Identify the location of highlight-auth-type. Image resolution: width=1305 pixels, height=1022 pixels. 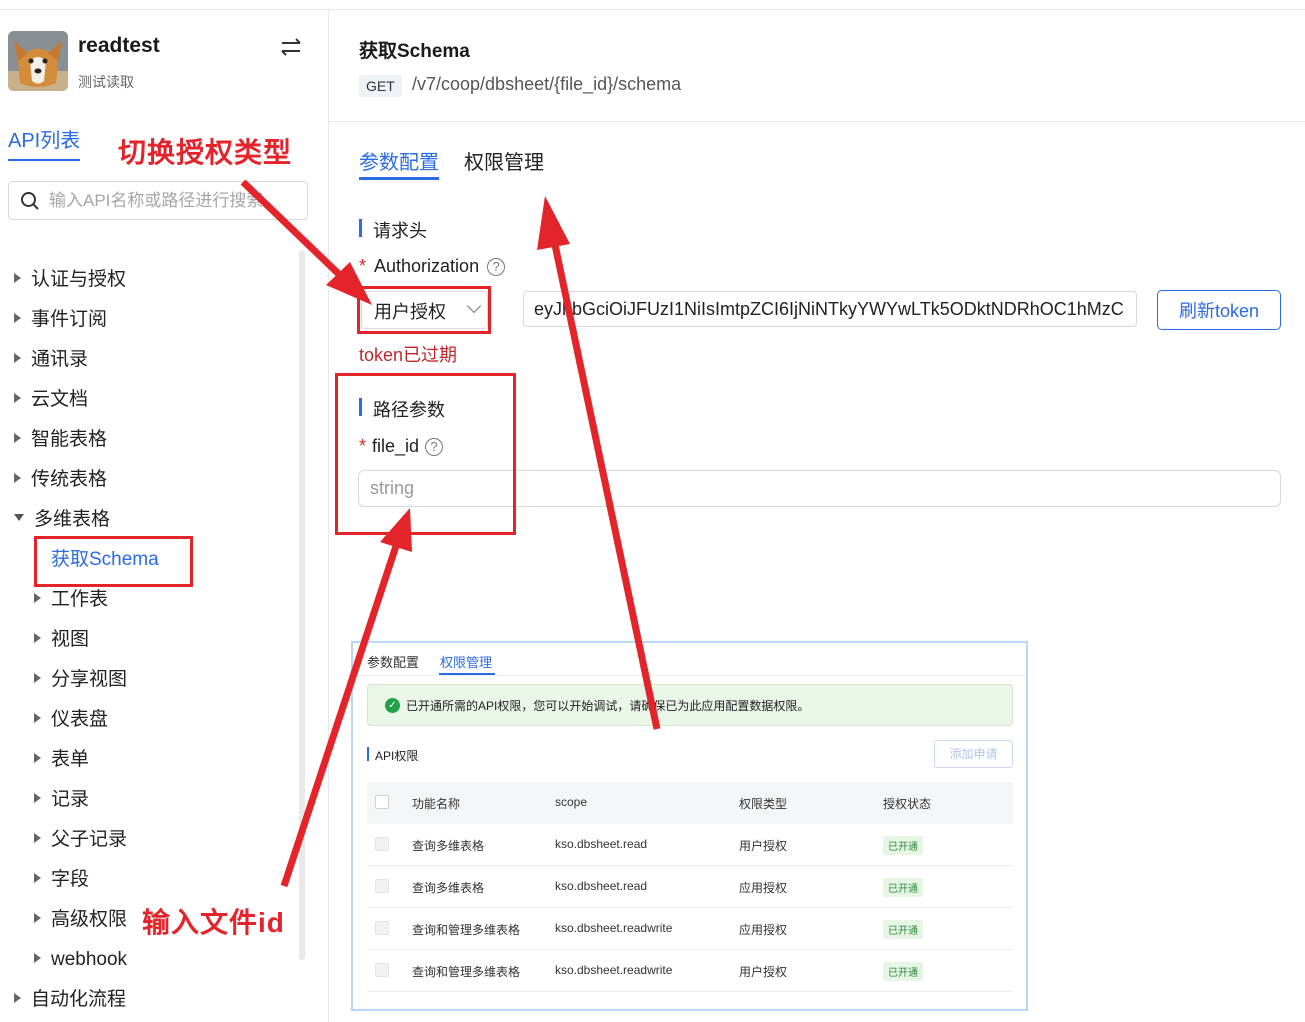
(424, 310).